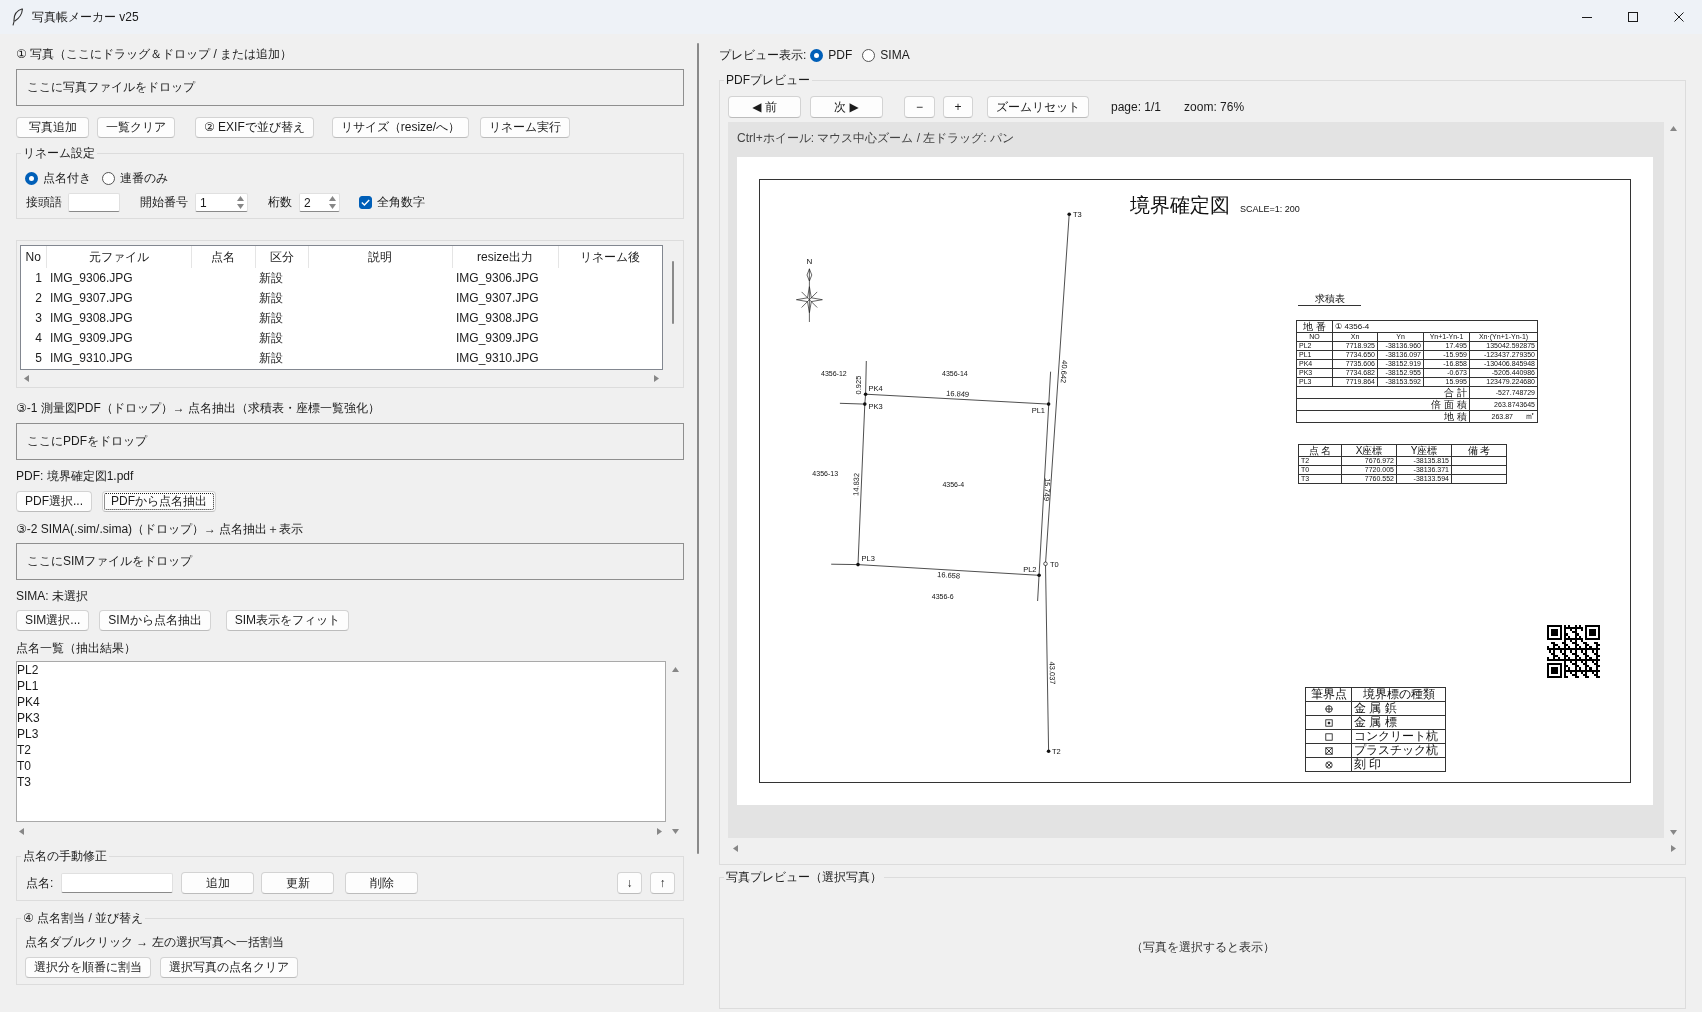 This screenshot has width=1702, height=1012. I want to click on crossed-circle-icon, so click(1328, 764).